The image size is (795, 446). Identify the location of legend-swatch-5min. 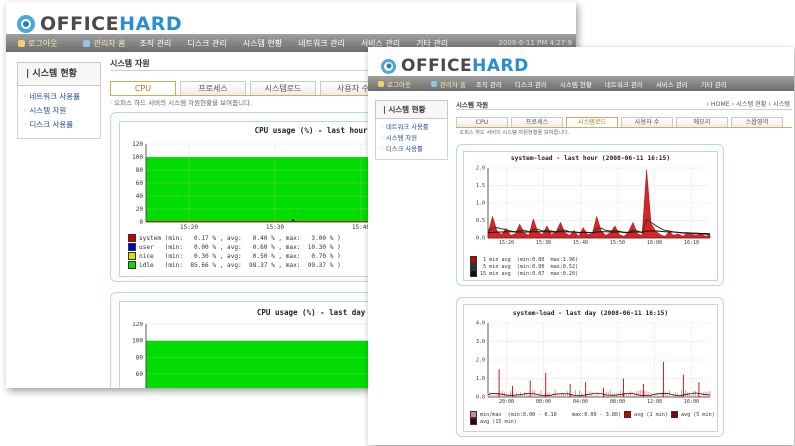
(473, 266).